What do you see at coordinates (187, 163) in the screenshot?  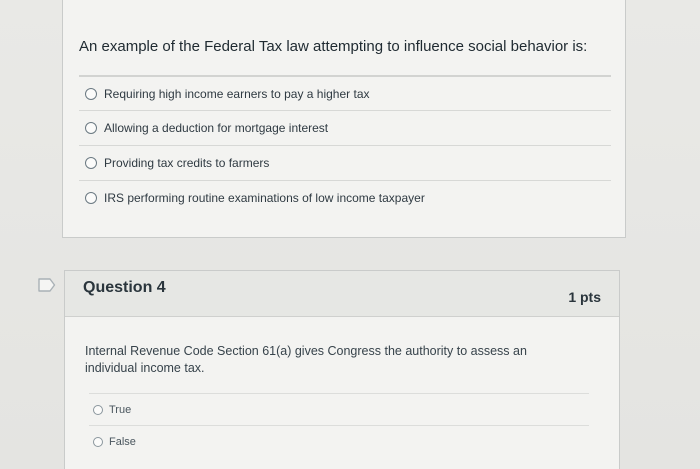 I see `answer-label: Providing tax credits to farmers` at bounding box center [187, 163].